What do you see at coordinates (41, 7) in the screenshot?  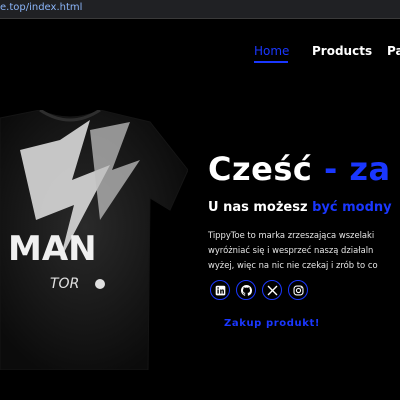 I see `url-text: e.top/index.html` at bounding box center [41, 7].